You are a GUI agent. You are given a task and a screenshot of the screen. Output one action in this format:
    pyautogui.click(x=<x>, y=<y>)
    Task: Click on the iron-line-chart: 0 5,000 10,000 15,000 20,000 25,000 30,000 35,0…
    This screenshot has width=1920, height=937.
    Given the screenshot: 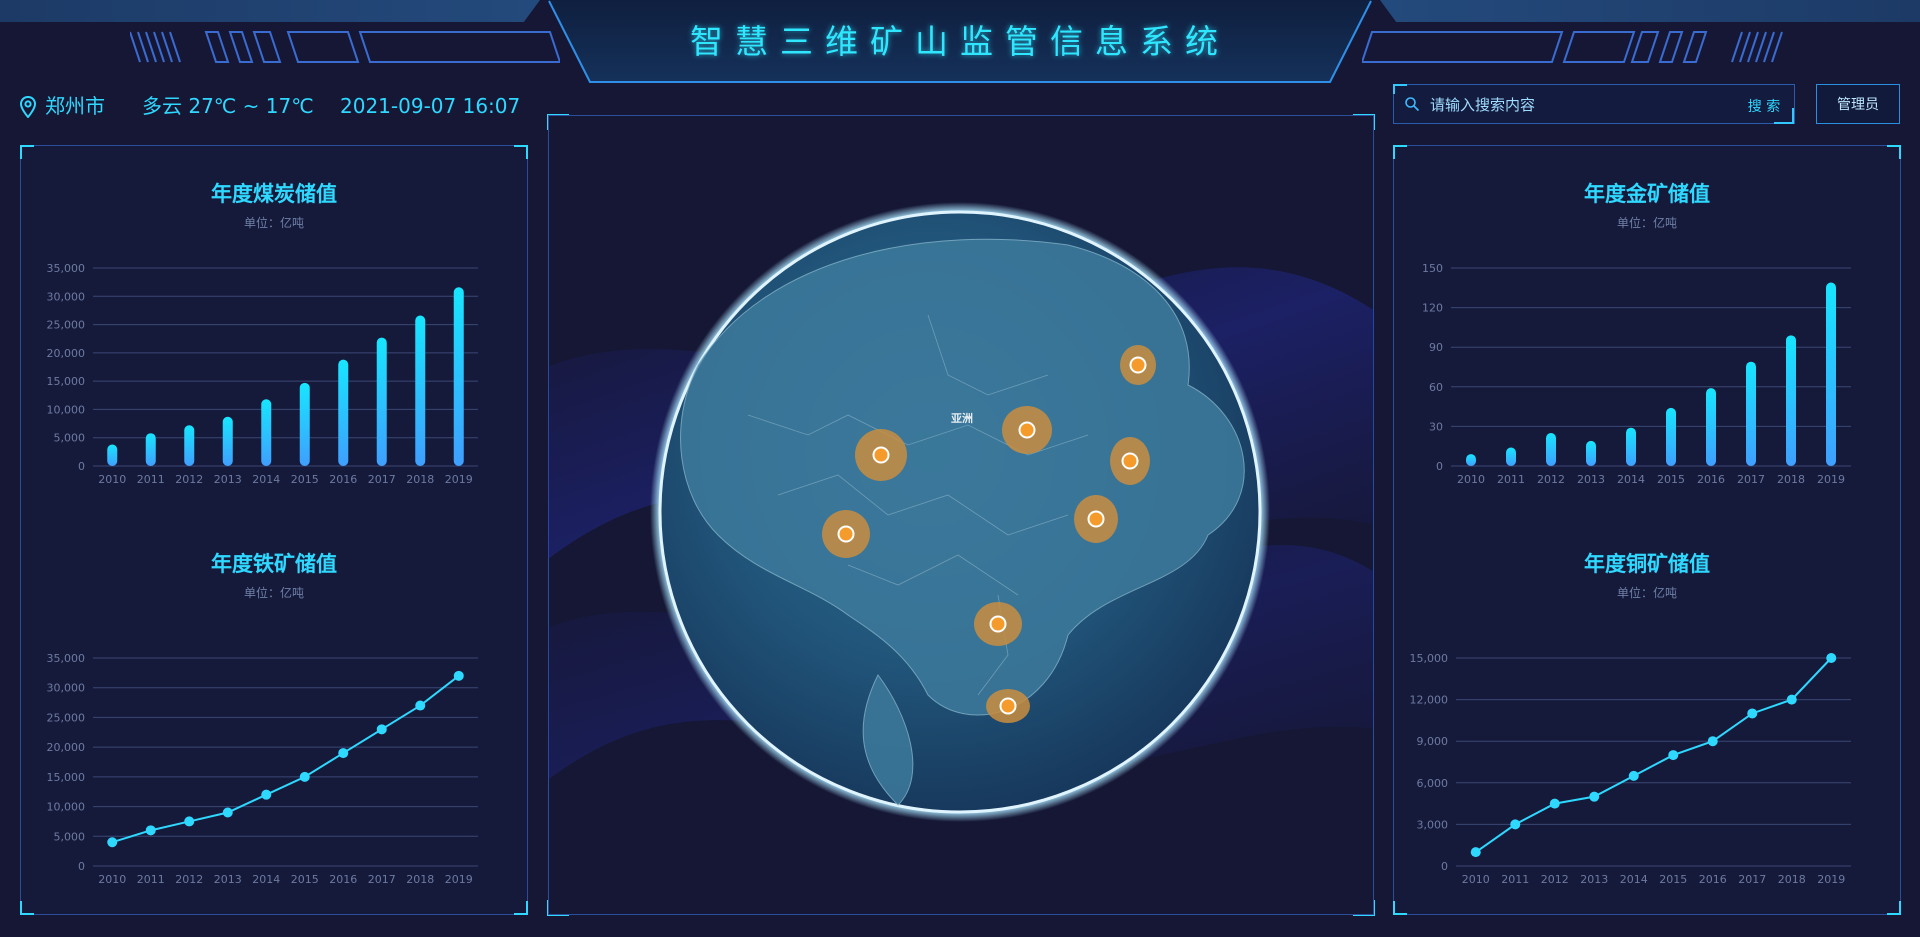 What is the action you would take?
    pyautogui.click(x=262, y=769)
    